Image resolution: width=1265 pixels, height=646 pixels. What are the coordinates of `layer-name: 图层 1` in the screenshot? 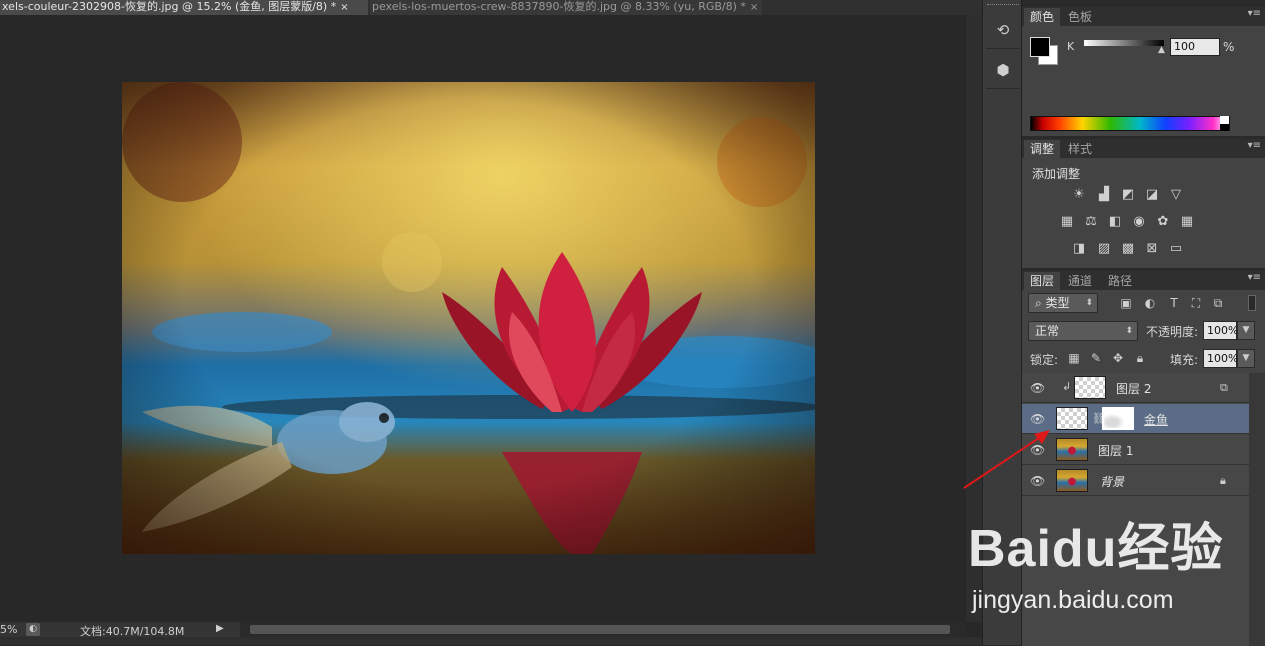 It's located at (1115, 450).